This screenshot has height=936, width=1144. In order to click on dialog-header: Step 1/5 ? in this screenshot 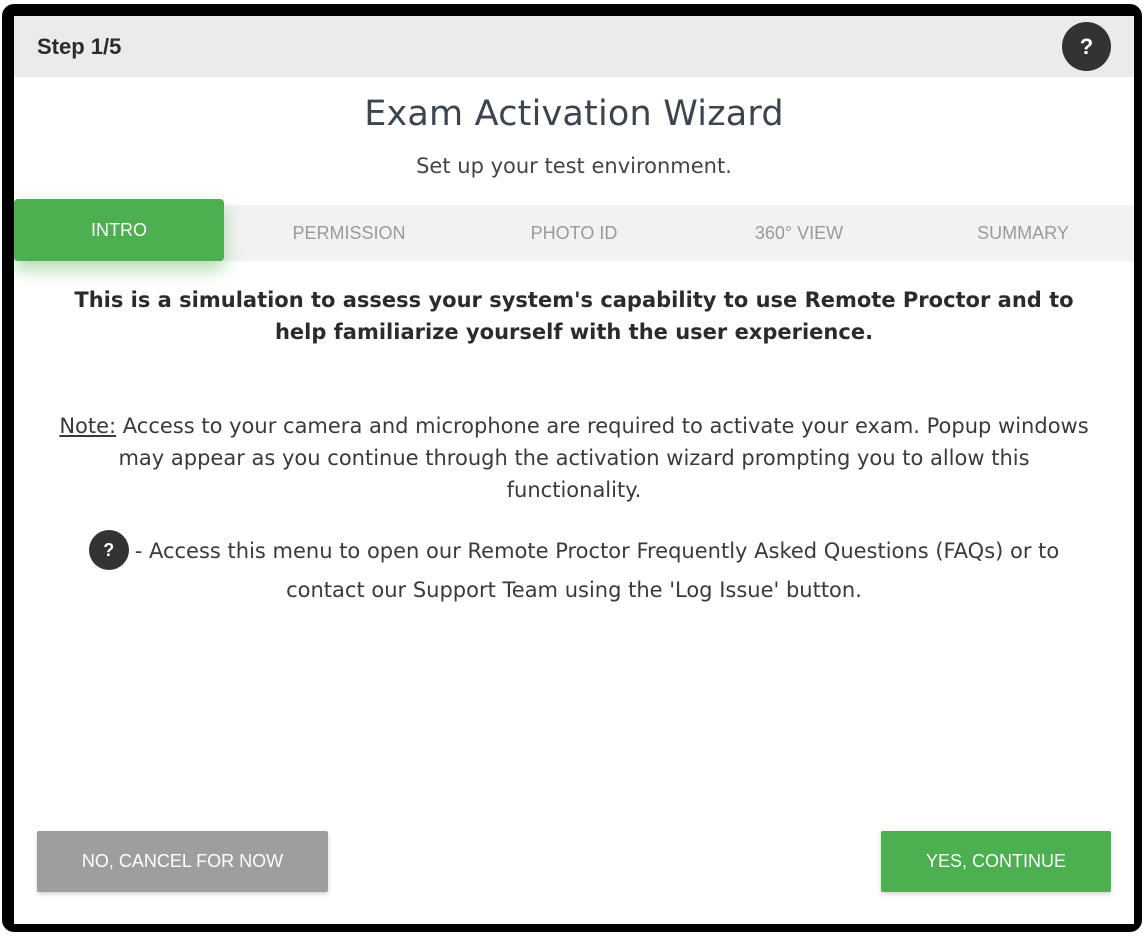, I will do `click(574, 46)`.